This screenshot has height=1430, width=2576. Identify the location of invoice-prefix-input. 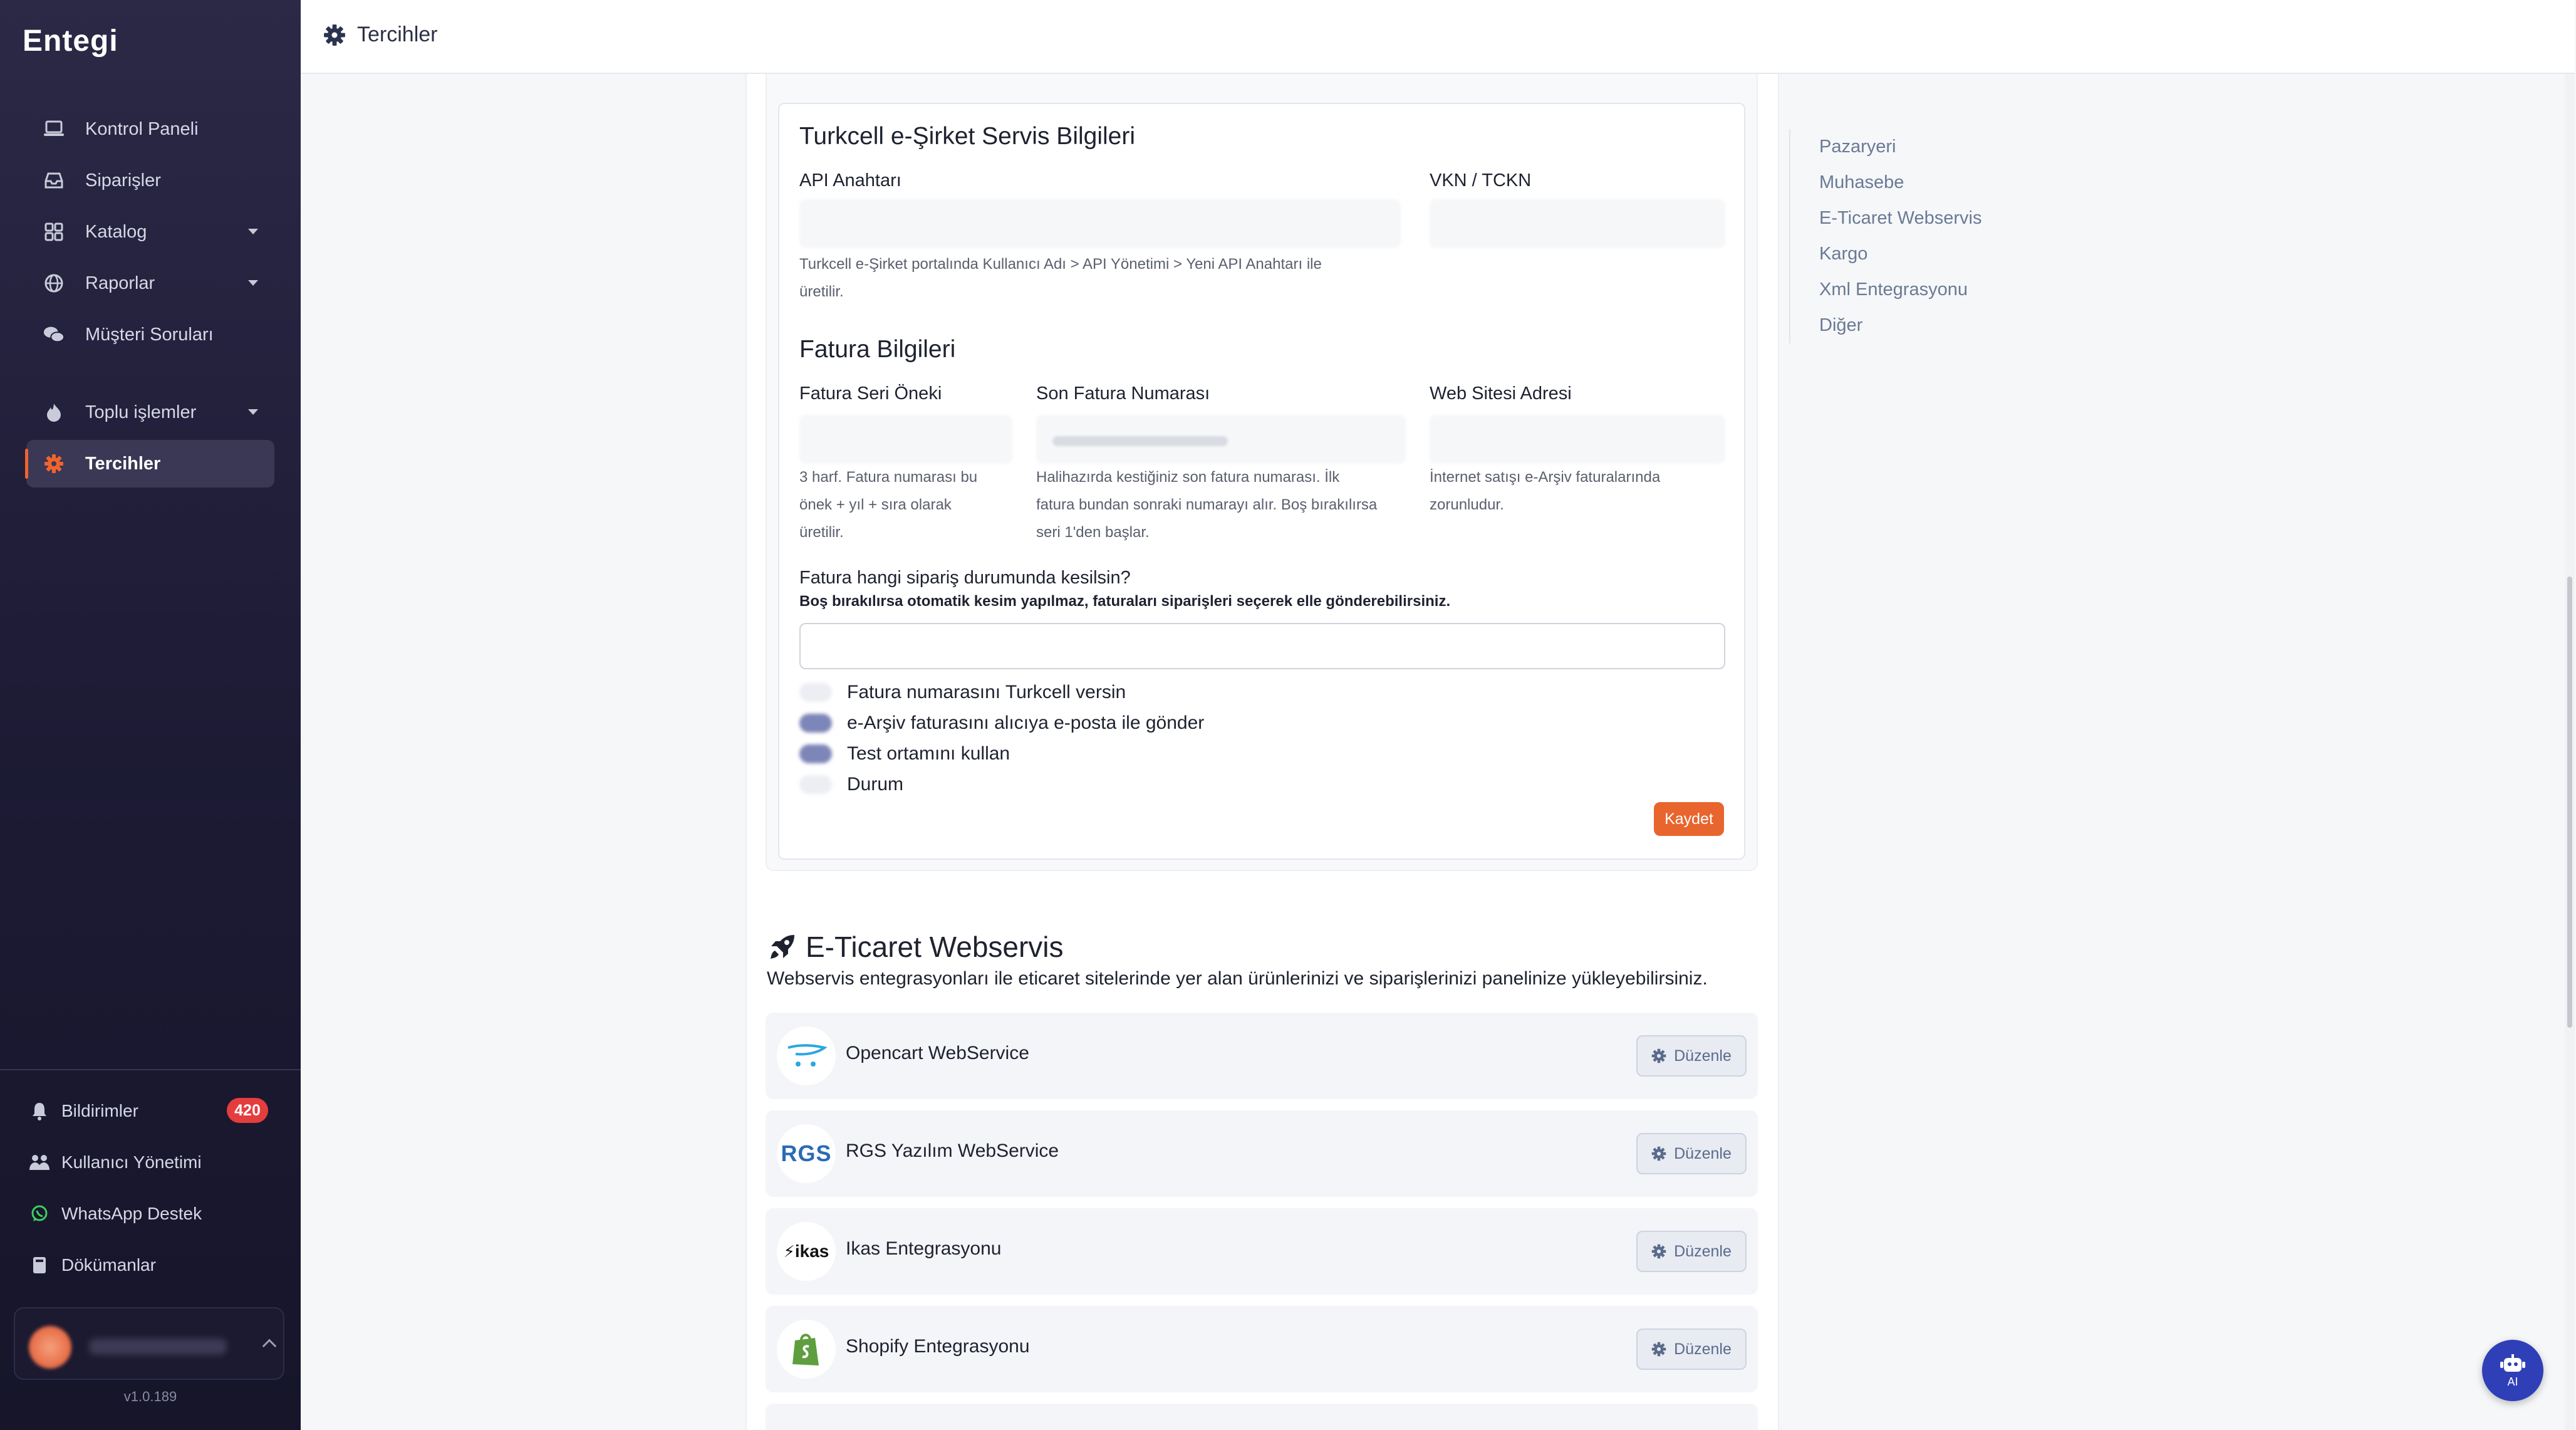
(905, 439).